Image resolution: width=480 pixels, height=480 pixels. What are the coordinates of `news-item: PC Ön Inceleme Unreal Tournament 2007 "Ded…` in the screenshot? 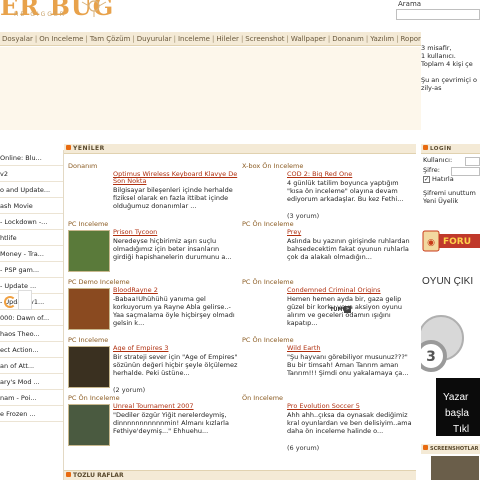 It's located at (154, 422).